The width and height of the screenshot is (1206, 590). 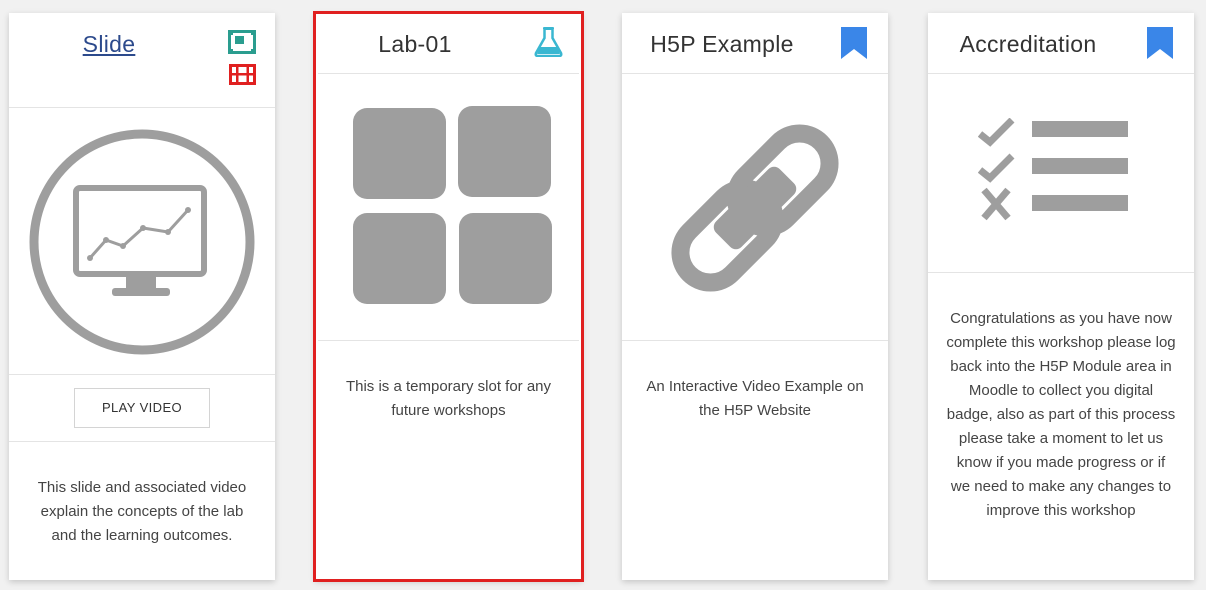 I want to click on checklist-icon, so click(x=1053, y=169).